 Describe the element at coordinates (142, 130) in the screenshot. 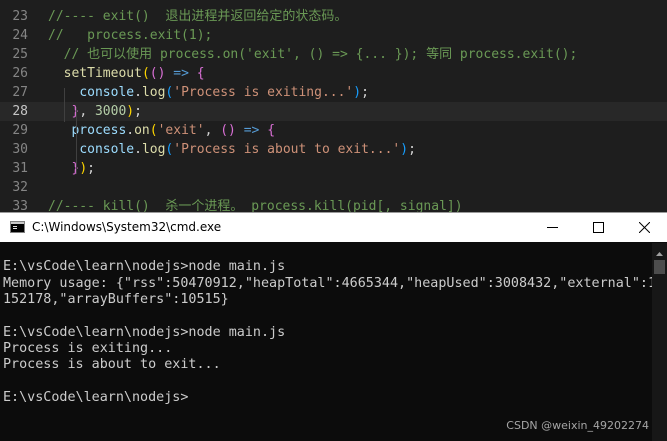

I see `code-token: on` at that location.